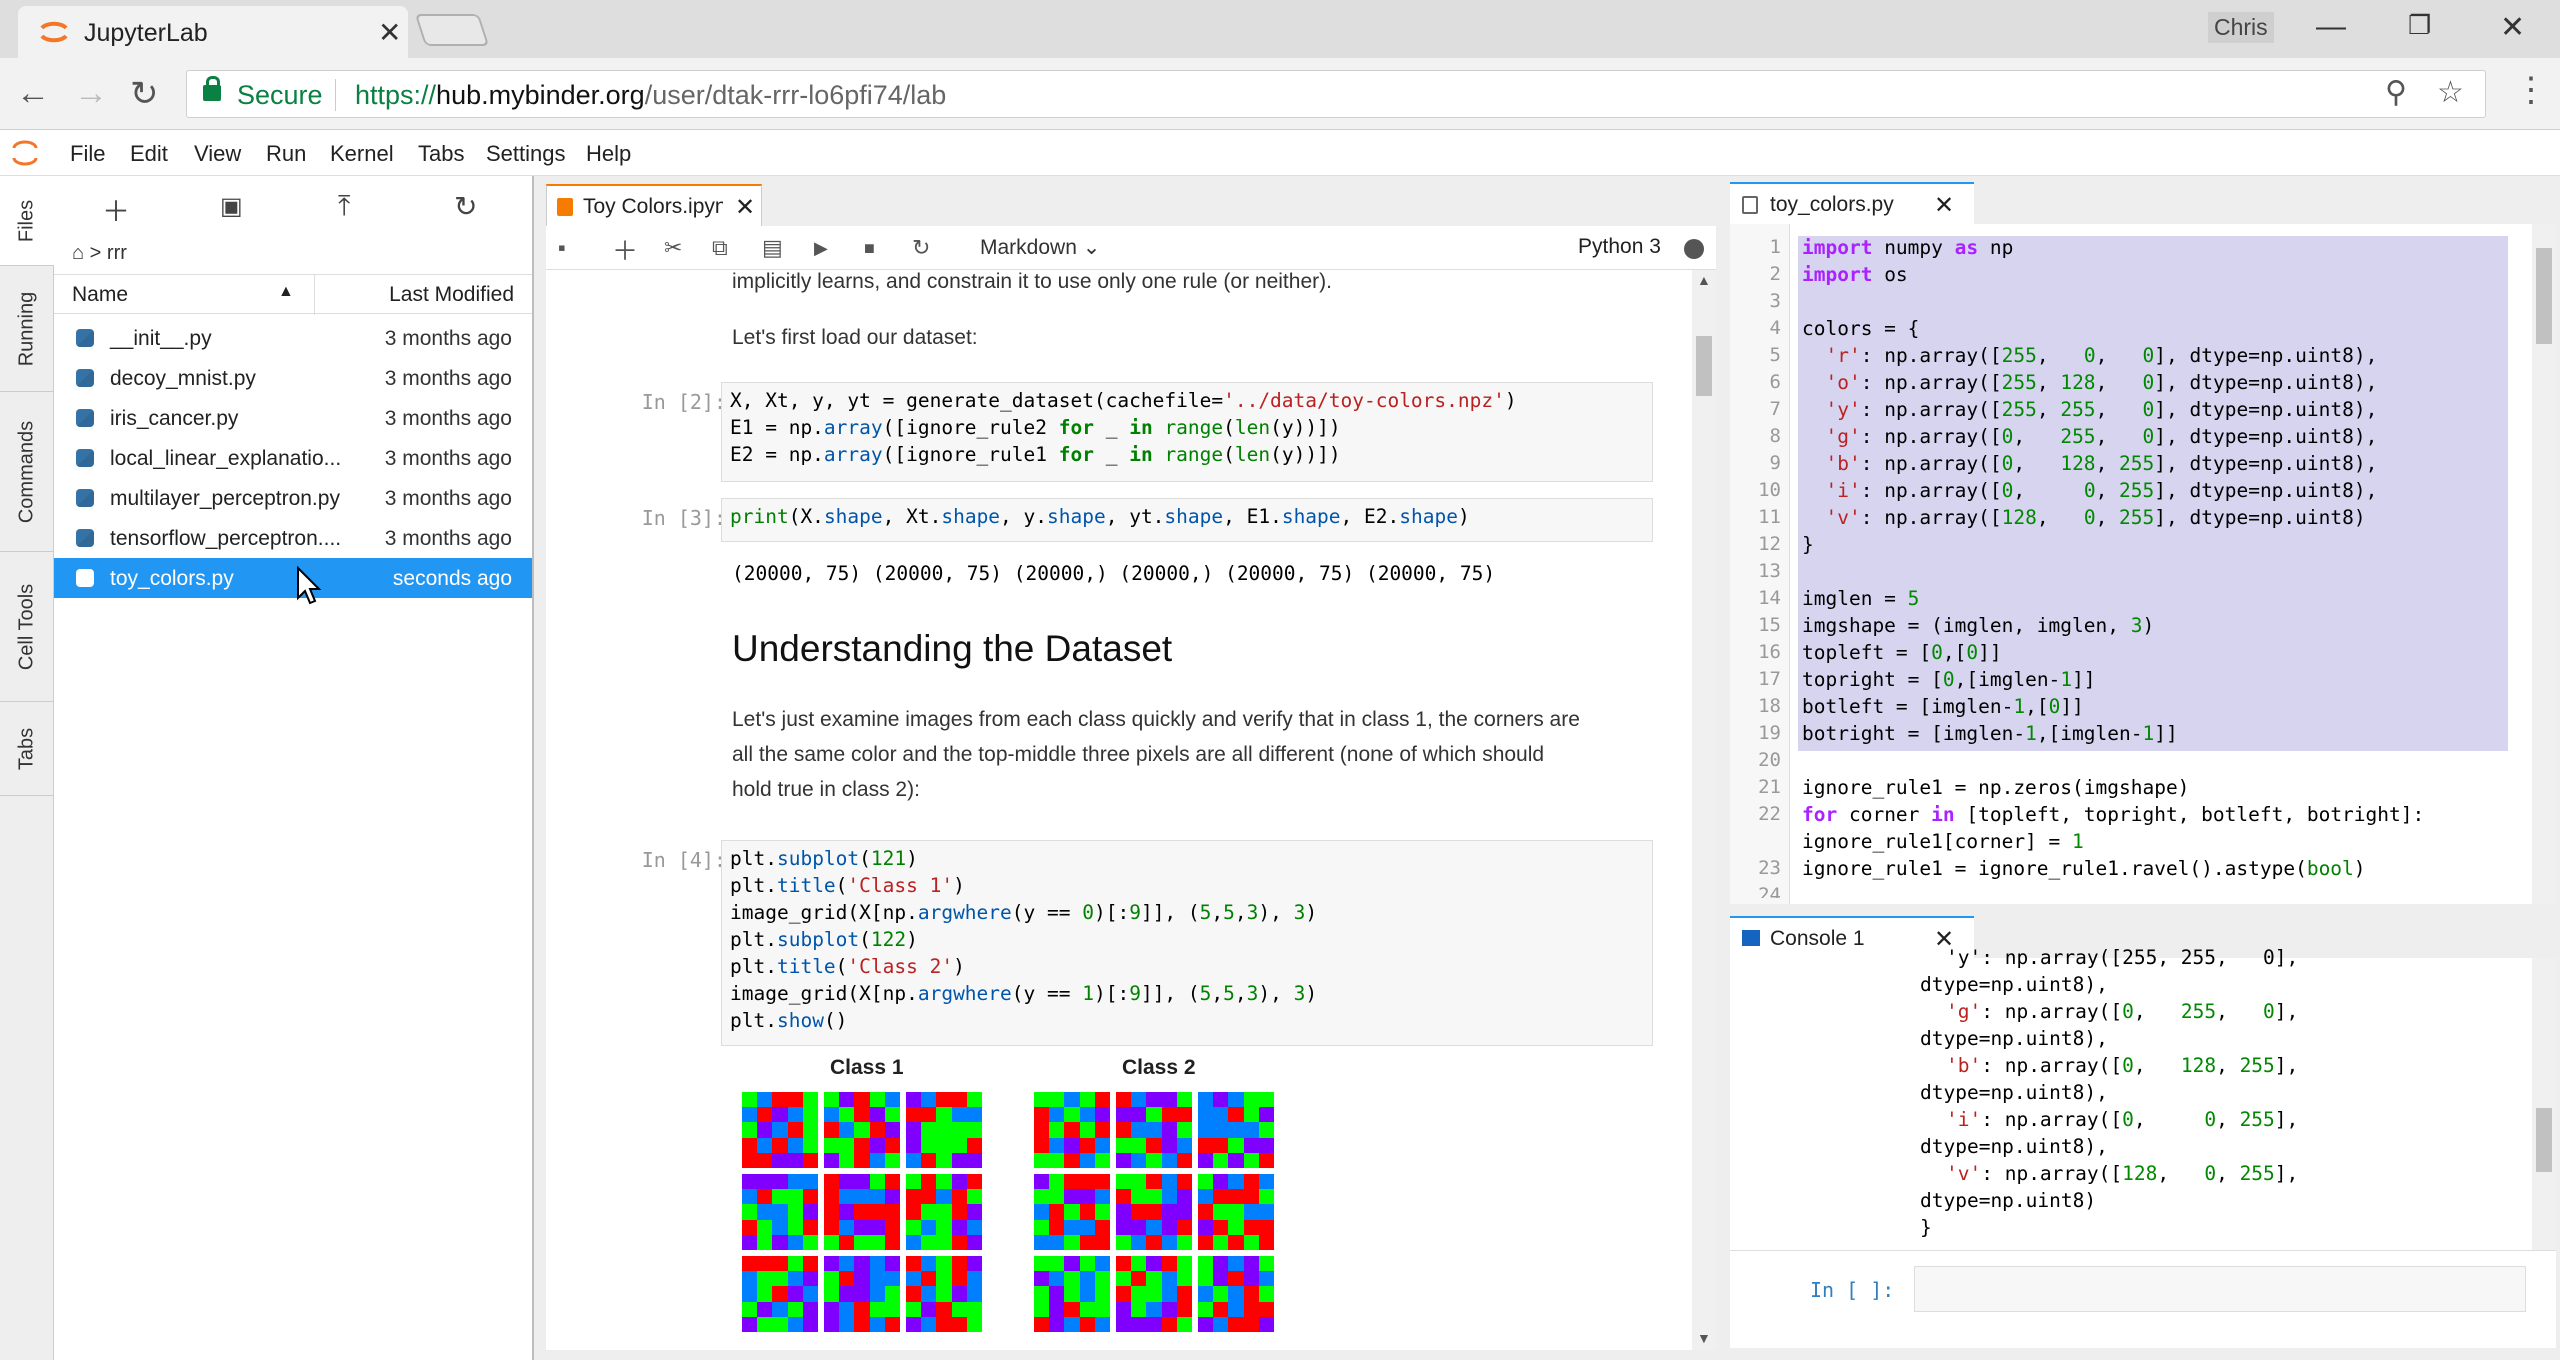 This screenshot has height=1360, width=2560. I want to click on zoom-icon: ⚲, so click(2396, 92).